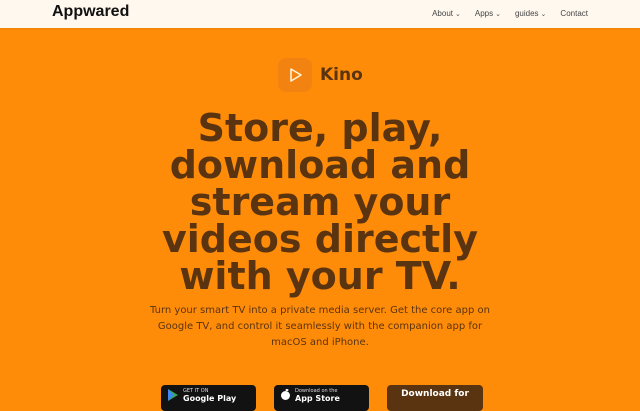  I want to click on nav-apps-label: Apps, so click(484, 13).